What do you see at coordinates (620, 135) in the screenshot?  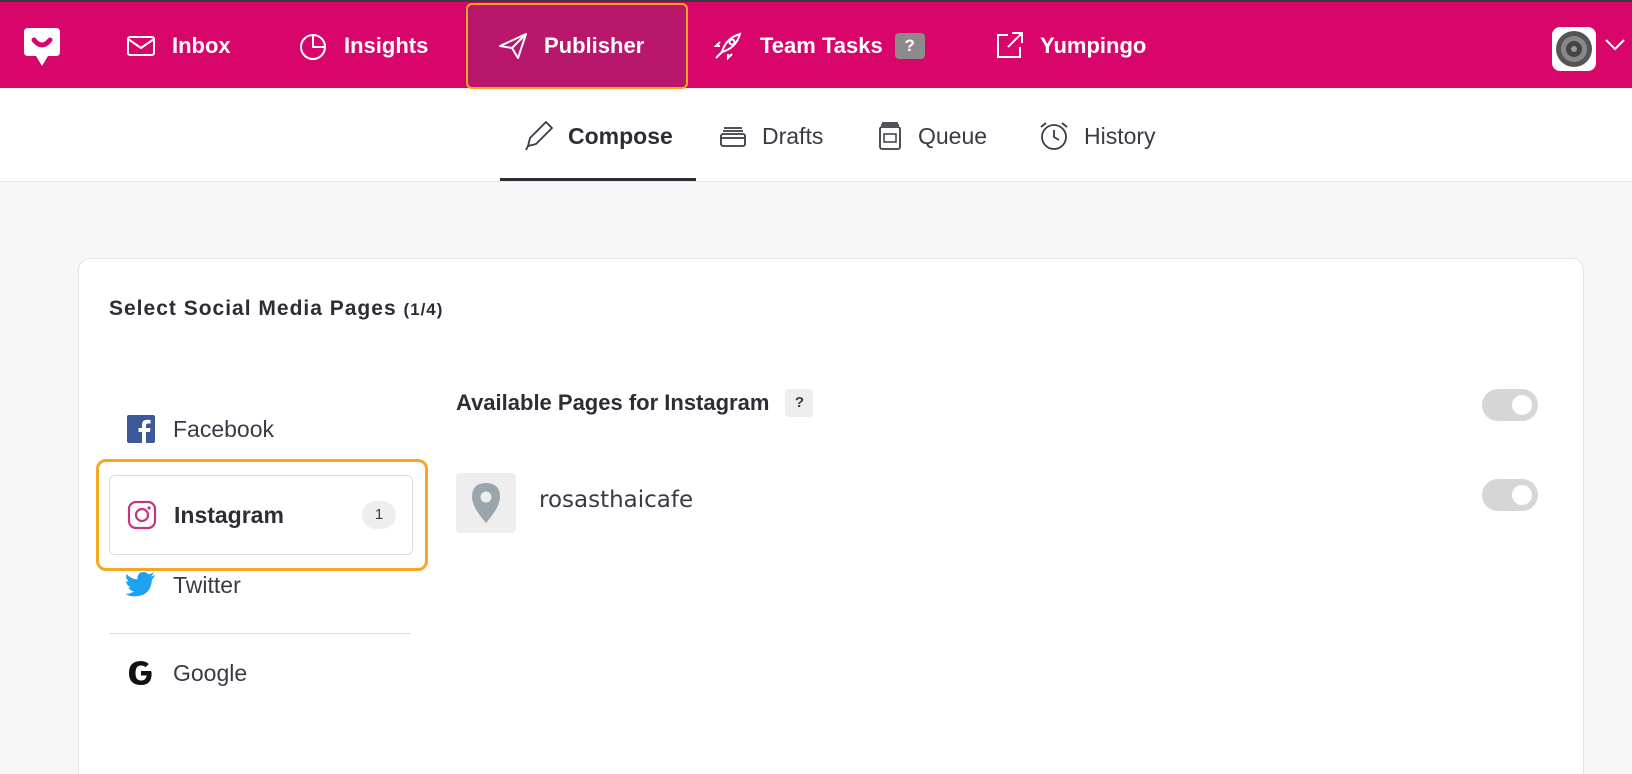 I see `tab-compose-label: Compose` at bounding box center [620, 135].